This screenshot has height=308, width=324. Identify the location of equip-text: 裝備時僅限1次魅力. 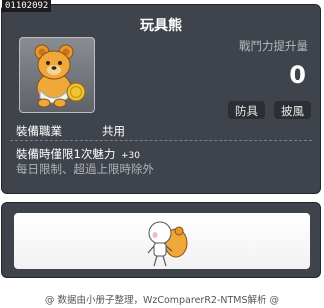
(66, 154).